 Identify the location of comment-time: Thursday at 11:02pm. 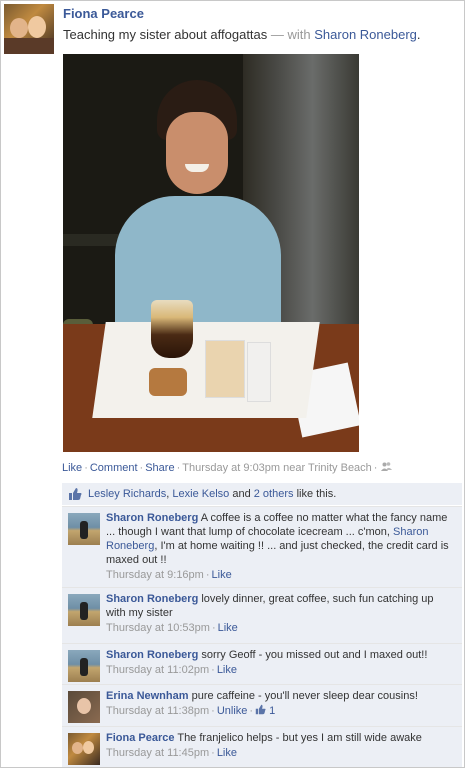
(157, 670).